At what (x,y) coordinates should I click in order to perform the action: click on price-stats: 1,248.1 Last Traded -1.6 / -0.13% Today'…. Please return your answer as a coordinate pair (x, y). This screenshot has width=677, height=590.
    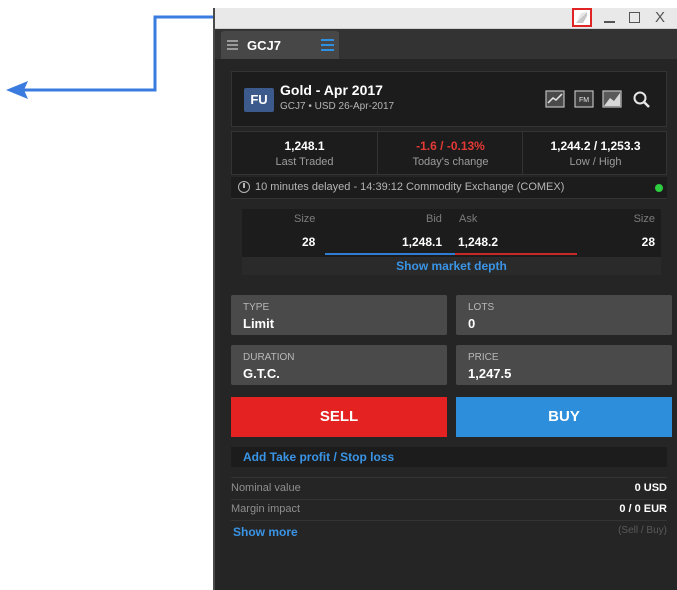
    Looking at the image, I should click on (449, 153).